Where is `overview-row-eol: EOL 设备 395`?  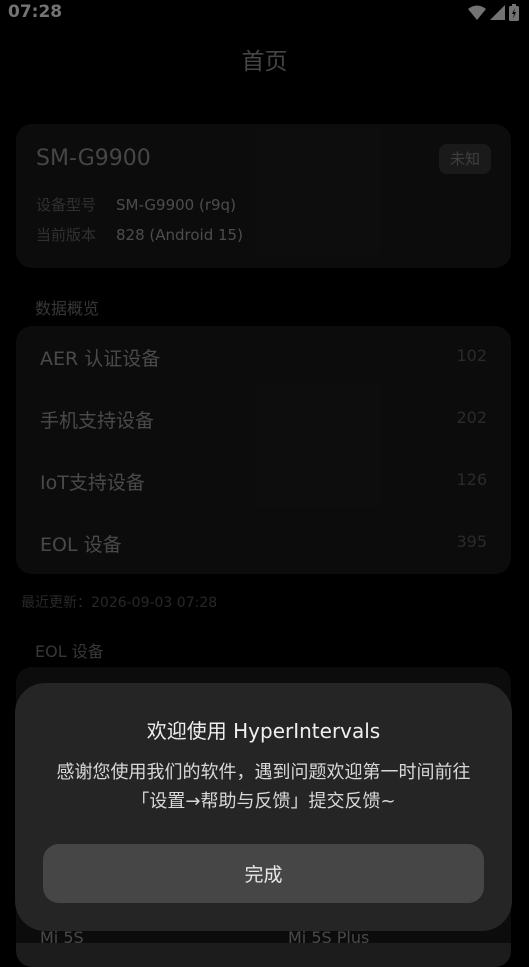
overview-row-eol: EOL 设备 395 is located at coordinates (263, 543).